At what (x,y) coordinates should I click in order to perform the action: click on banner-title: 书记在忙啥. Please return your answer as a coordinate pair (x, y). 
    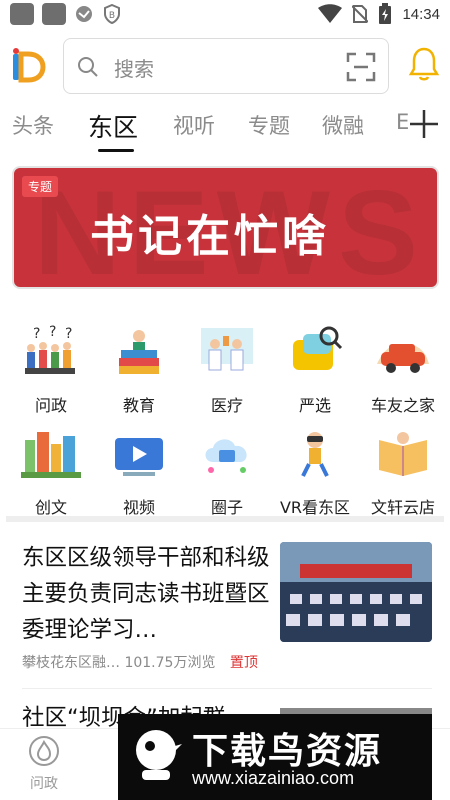
    Looking at the image, I should click on (210, 236).